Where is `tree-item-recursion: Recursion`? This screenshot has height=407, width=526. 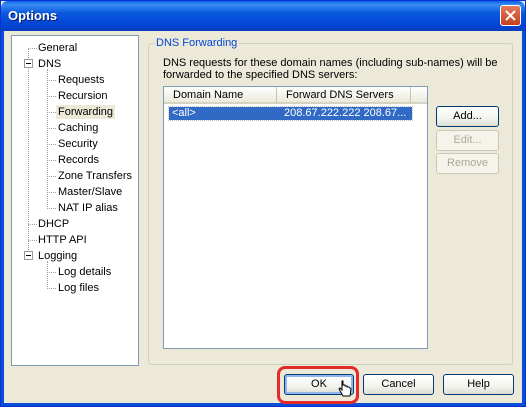
tree-item-recursion: Recursion is located at coordinates (83, 96).